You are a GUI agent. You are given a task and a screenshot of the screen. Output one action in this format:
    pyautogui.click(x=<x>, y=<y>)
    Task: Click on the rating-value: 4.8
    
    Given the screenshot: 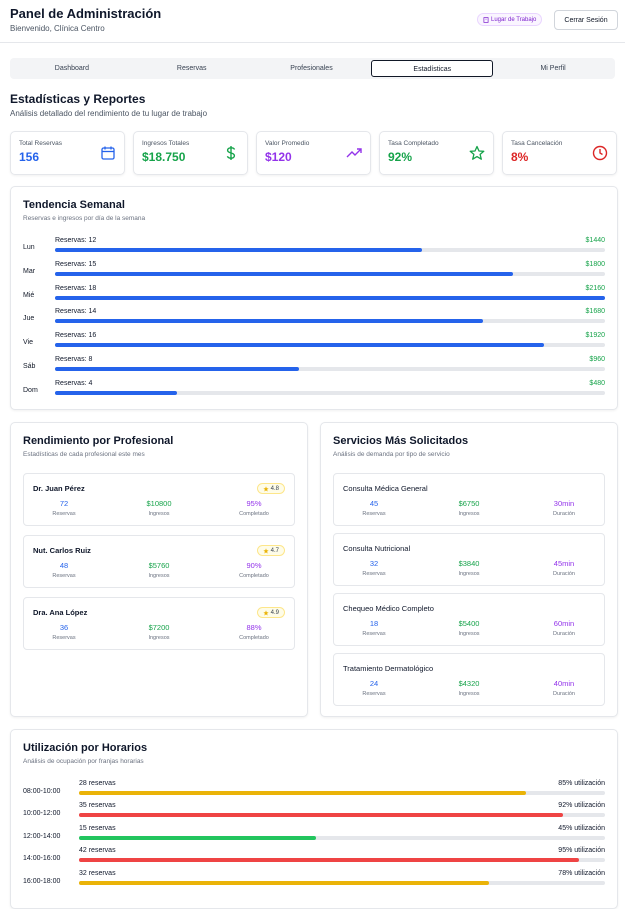 What is the action you would take?
    pyautogui.click(x=274, y=488)
    